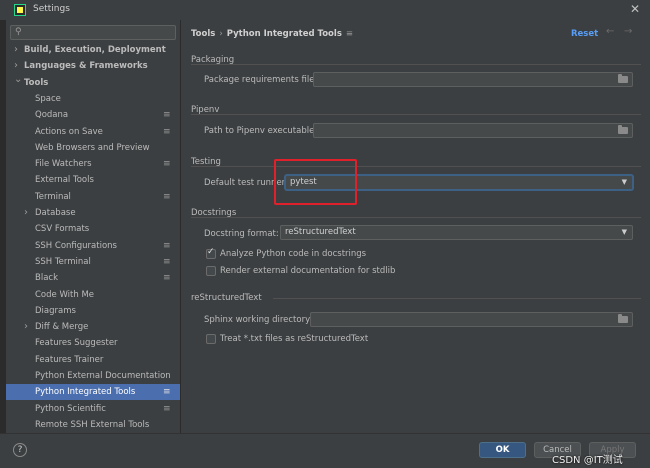 The width and height of the screenshot is (650, 468). What do you see at coordinates (610, 31) in the screenshot?
I see `back-arrow-icon: ←` at bounding box center [610, 31].